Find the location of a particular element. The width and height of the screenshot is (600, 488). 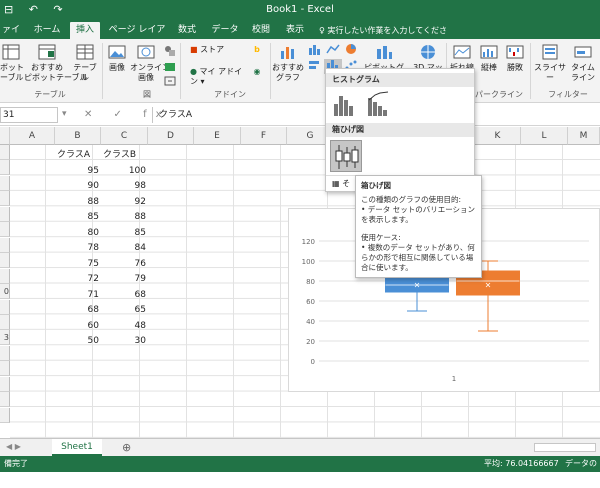

formula-input: クラスA is located at coordinates (237, 115).